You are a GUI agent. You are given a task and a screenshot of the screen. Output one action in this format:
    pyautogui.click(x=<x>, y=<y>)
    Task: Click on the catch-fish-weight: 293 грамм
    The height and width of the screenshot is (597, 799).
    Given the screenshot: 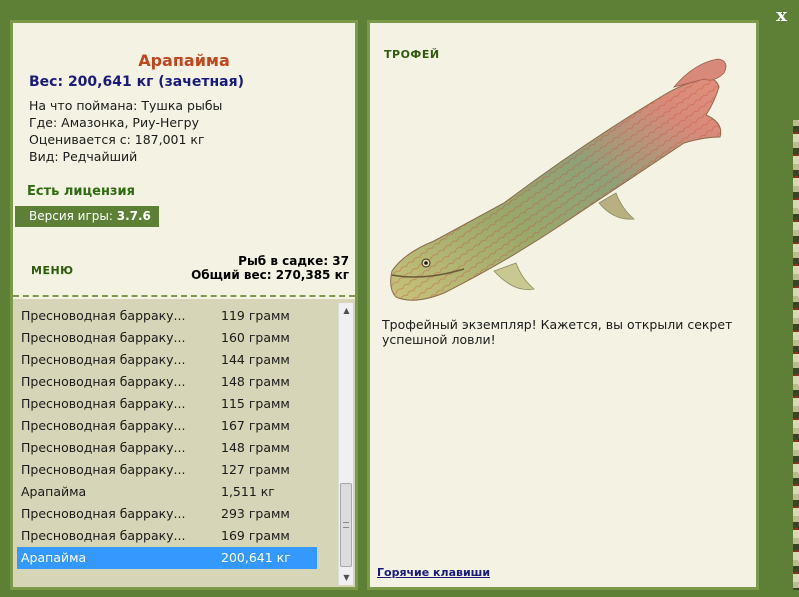 What is the action you would take?
    pyautogui.click(x=255, y=513)
    